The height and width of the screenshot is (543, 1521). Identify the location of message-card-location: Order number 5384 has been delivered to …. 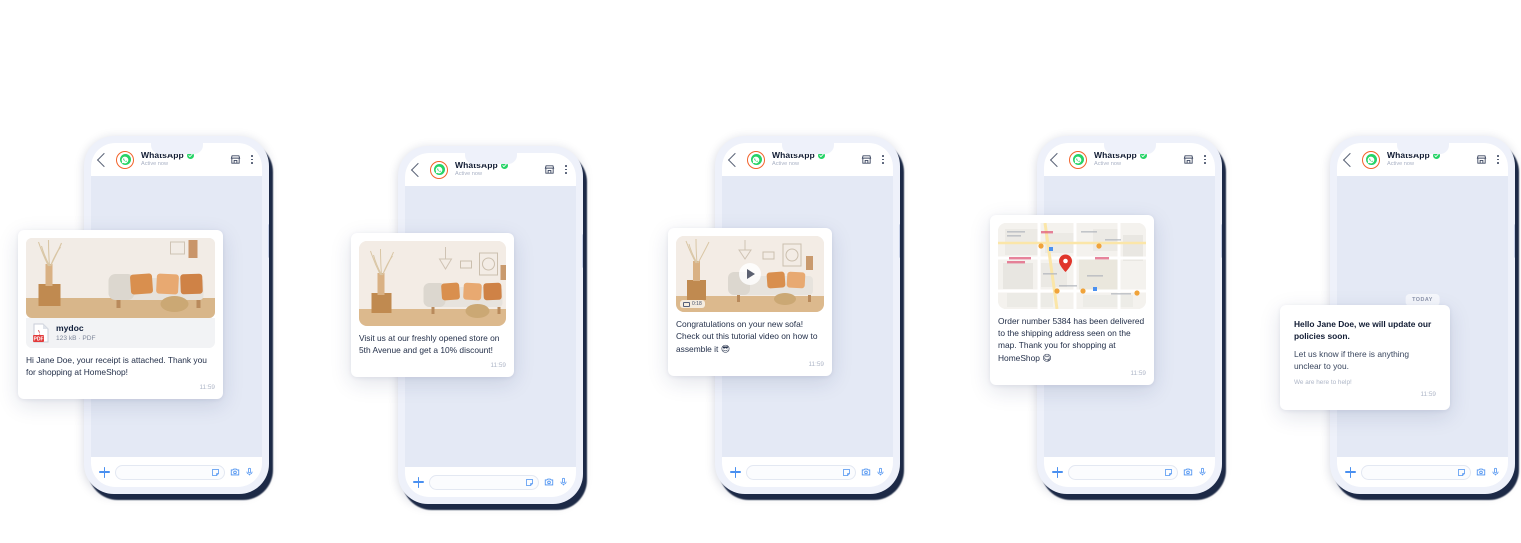
(1072, 300).